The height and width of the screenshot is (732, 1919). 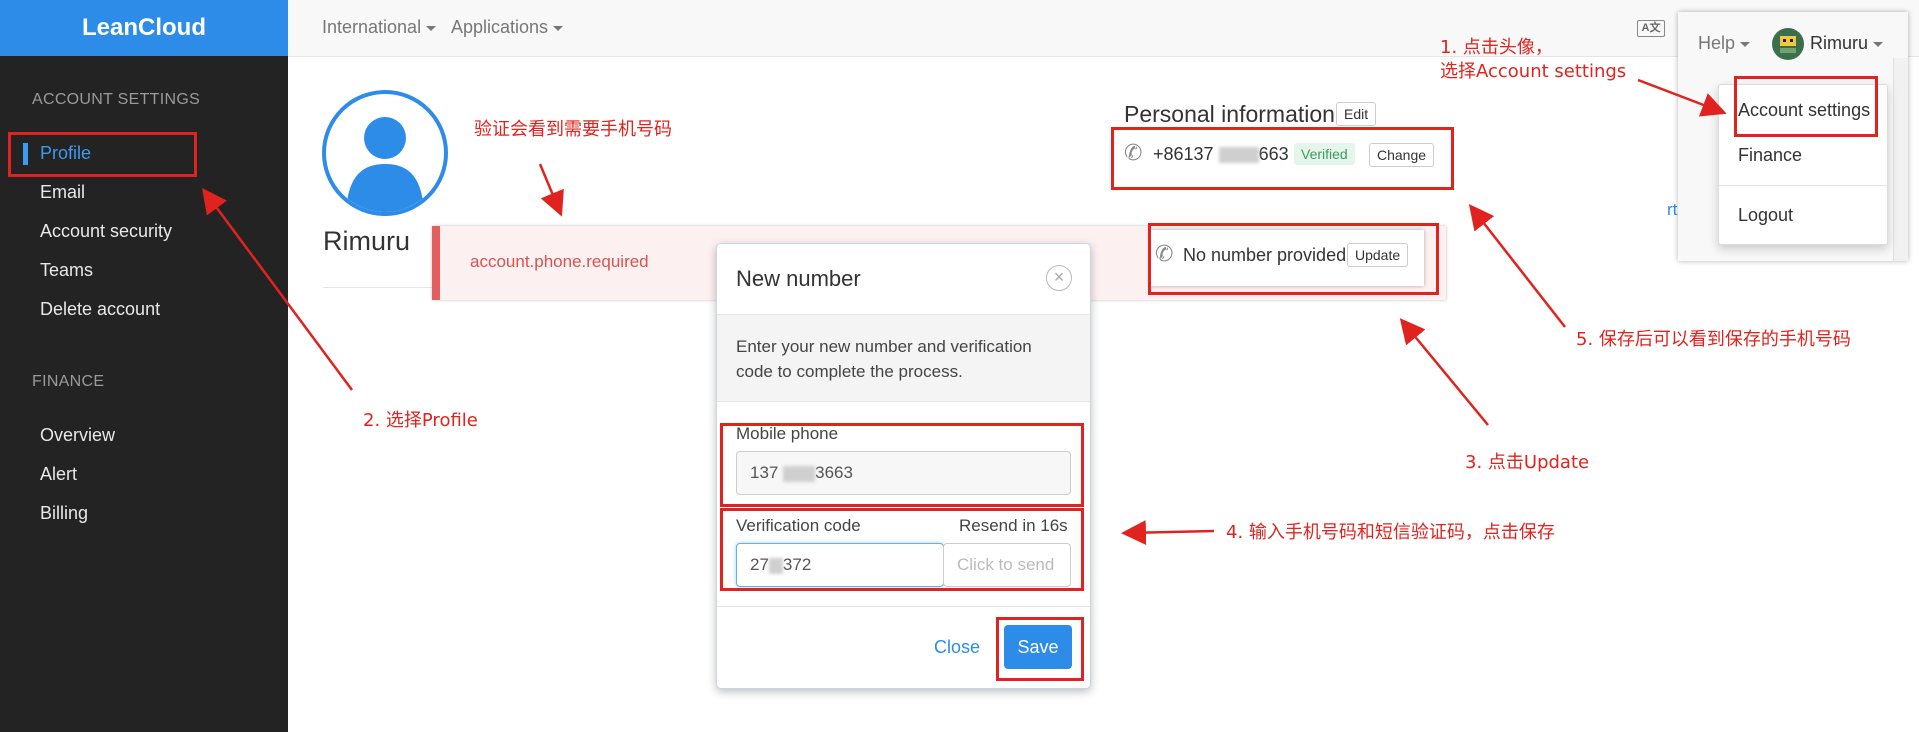 What do you see at coordinates (1444, 372) in the screenshot?
I see `arrow-step3` at bounding box center [1444, 372].